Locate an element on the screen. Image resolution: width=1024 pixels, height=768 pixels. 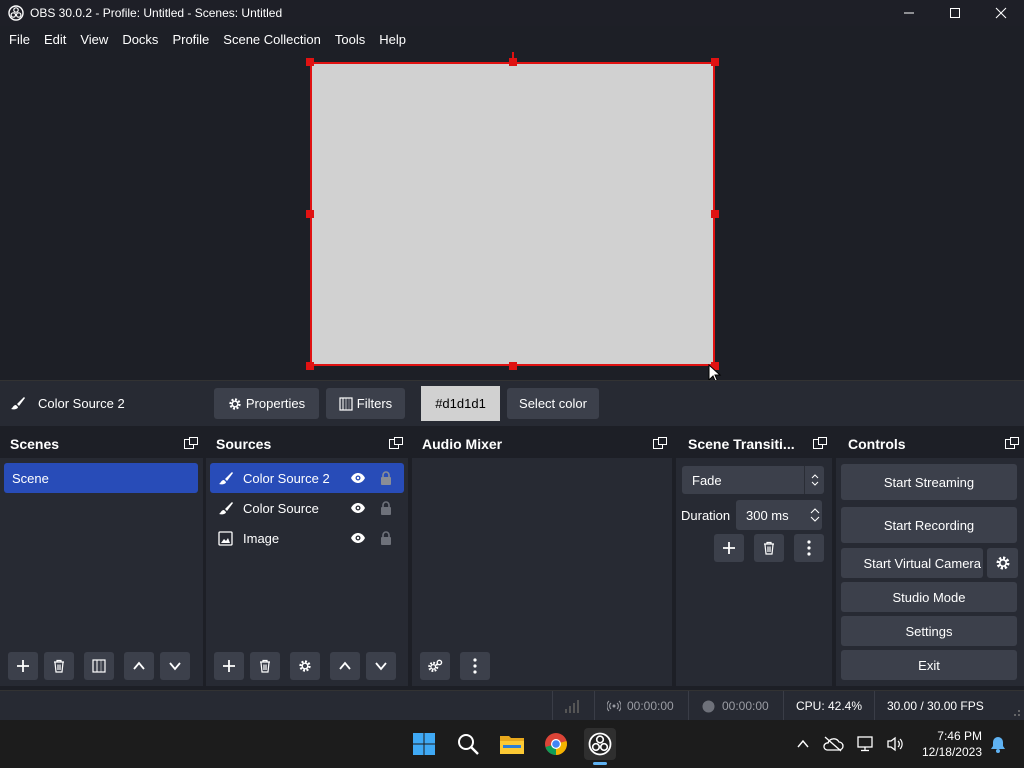
obs-logo-icon is located at coordinates (16, 13).